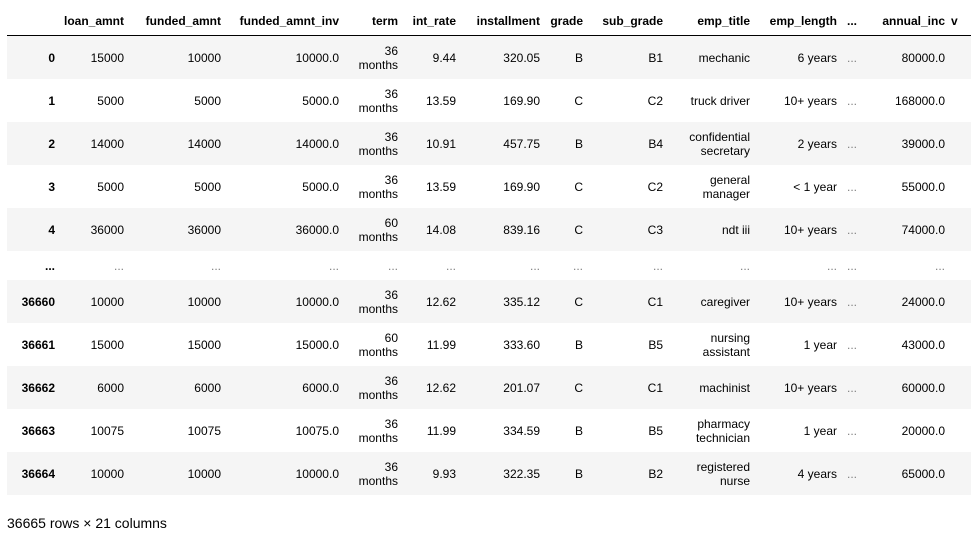 Image resolution: width=972 pixels, height=538 pixels. I want to click on table-cell-loan-amnt: 14000, so click(107, 143).